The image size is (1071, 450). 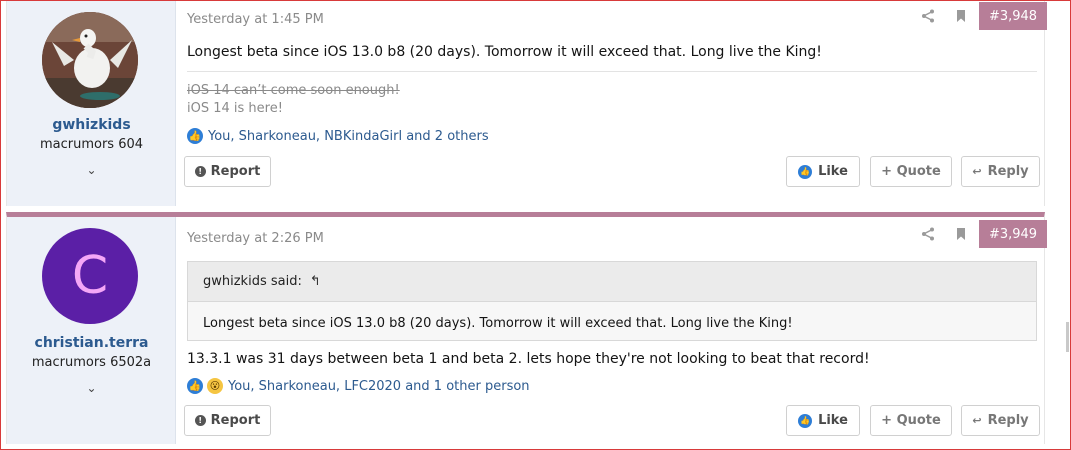 I want to click on wow-face-icon: 😮, so click(x=215, y=386).